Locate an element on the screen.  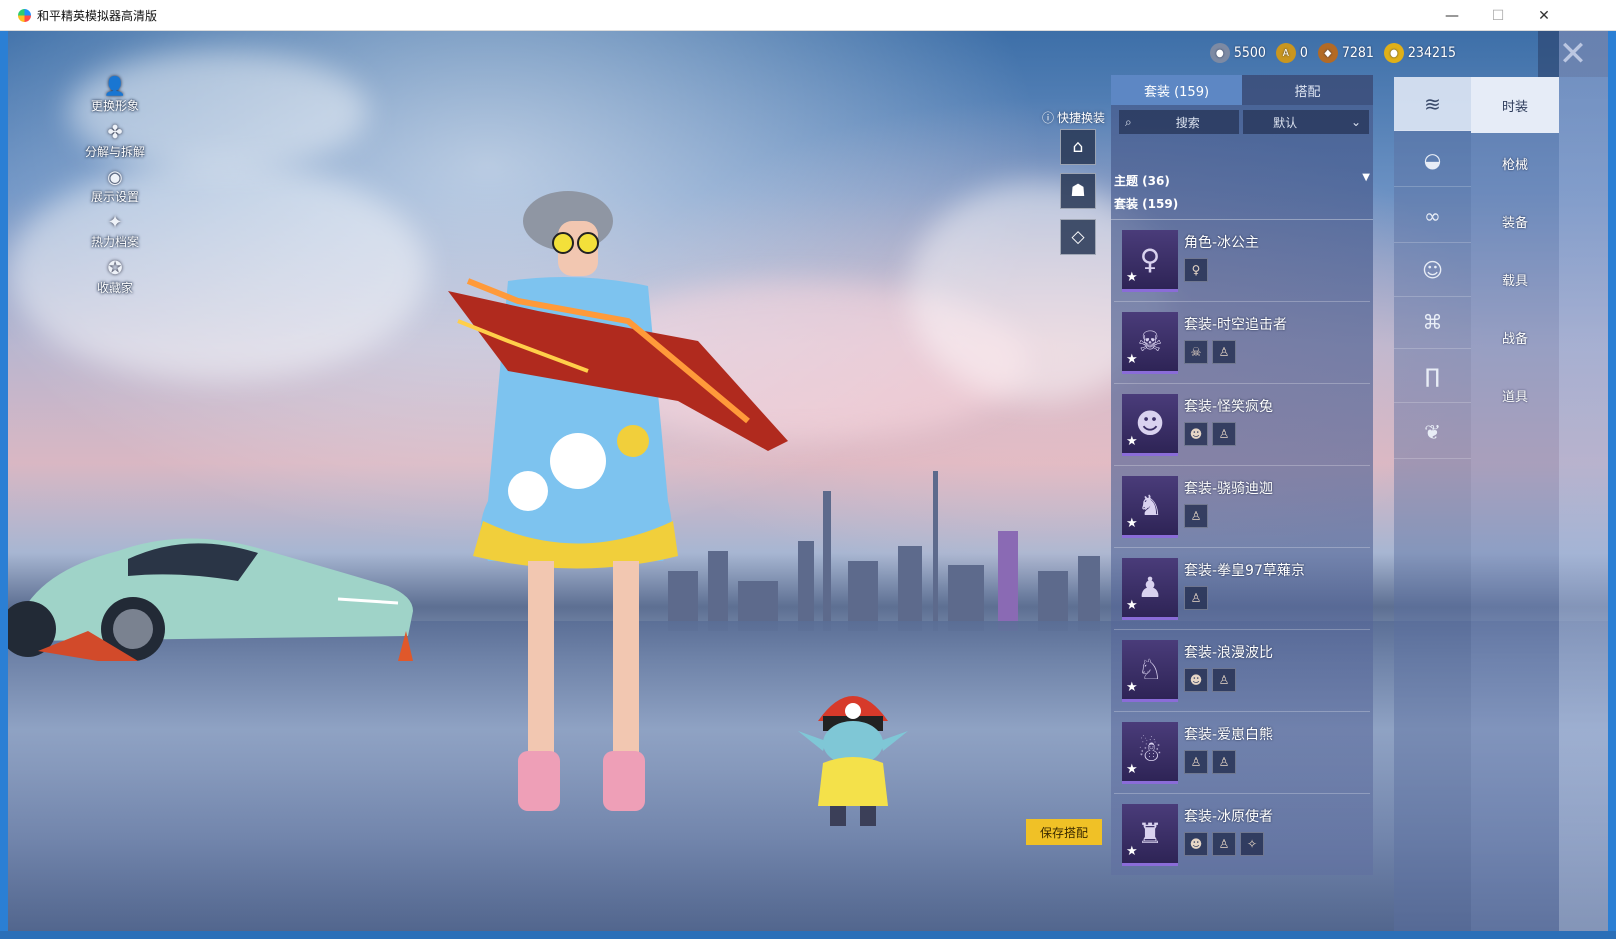
theme-filter: 主题 (36) ▼ is located at coordinates (1242, 180).